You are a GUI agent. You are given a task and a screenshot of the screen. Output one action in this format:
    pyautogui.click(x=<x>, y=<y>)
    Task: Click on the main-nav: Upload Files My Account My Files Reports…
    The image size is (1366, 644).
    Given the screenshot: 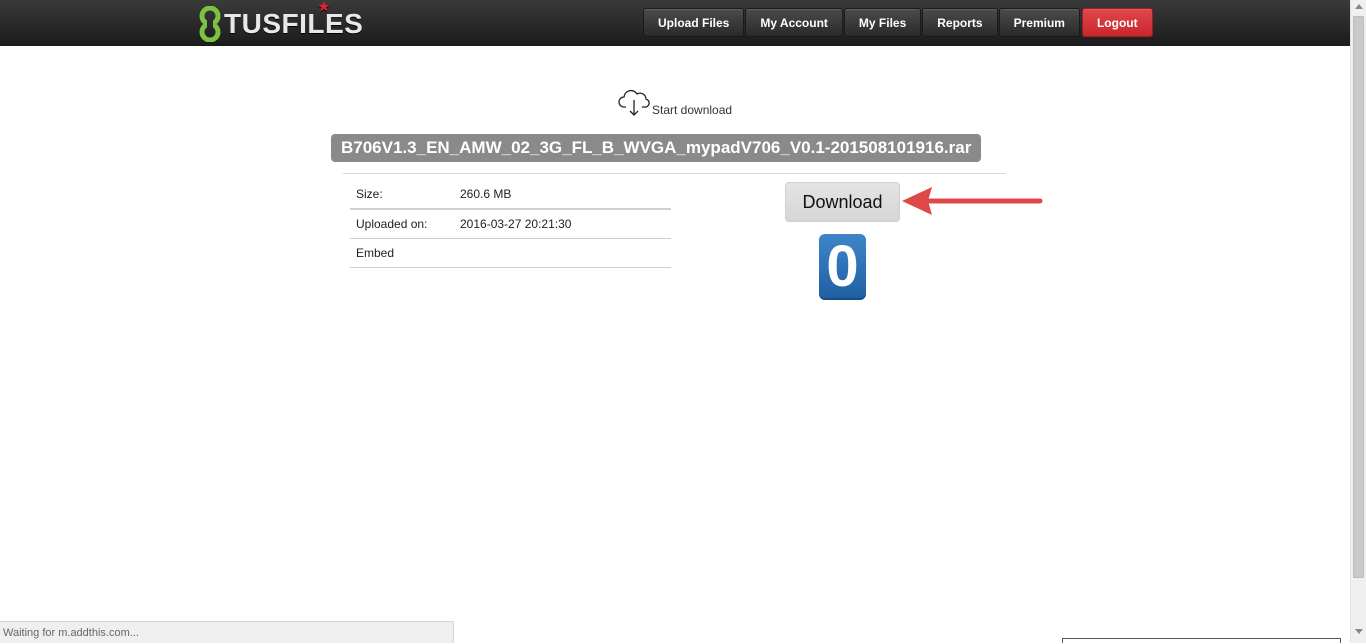 What is the action you would take?
    pyautogui.click(x=898, y=22)
    